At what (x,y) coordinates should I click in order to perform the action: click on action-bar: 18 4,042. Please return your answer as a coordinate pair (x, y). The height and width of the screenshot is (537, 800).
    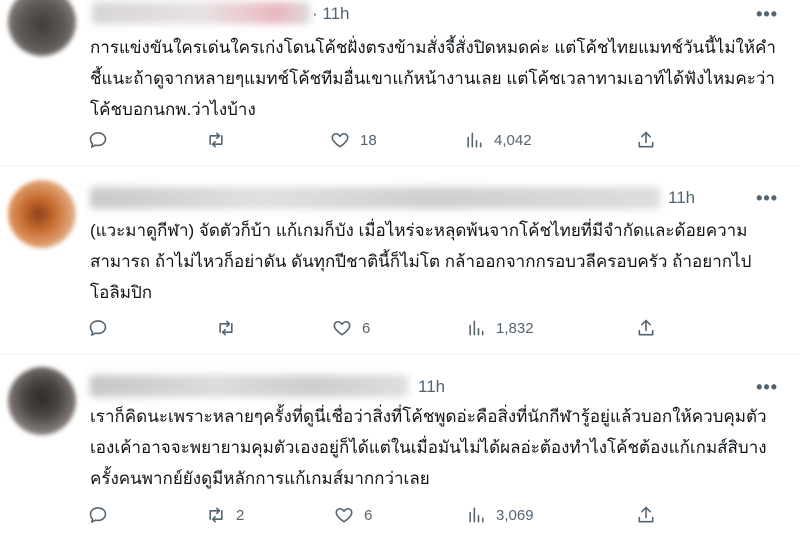
    Looking at the image, I should click on (378, 140).